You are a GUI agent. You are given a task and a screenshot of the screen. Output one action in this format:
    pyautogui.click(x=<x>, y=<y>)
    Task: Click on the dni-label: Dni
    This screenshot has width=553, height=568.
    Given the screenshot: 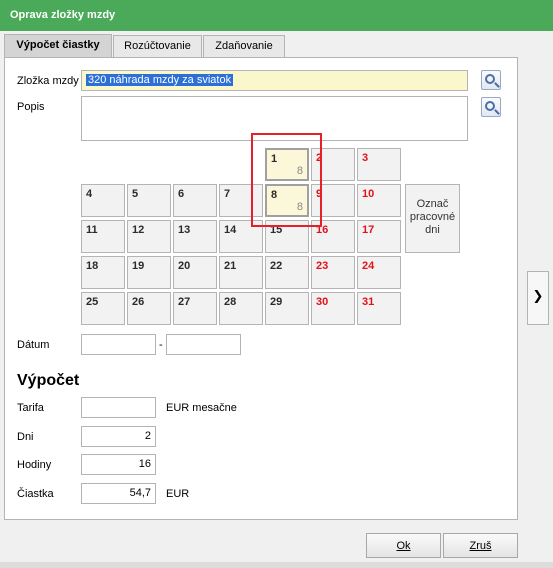 What is the action you would take?
    pyautogui.click(x=25, y=437)
    